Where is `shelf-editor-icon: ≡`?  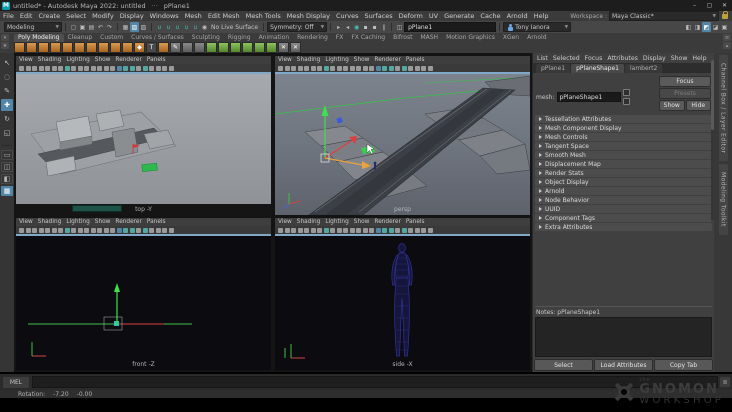 shelf-editor-icon: ≡ is located at coordinates (727, 37).